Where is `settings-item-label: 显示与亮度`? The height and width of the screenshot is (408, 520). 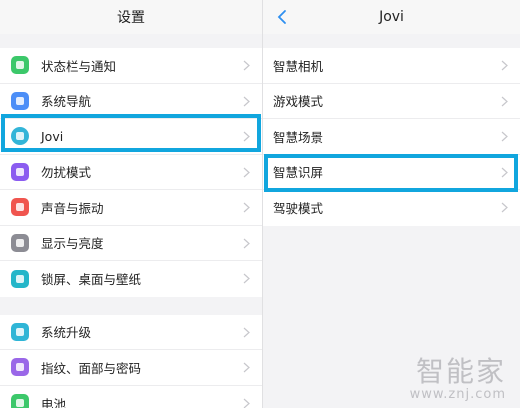 settings-item-label: 显示与亮度 is located at coordinates (72, 244).